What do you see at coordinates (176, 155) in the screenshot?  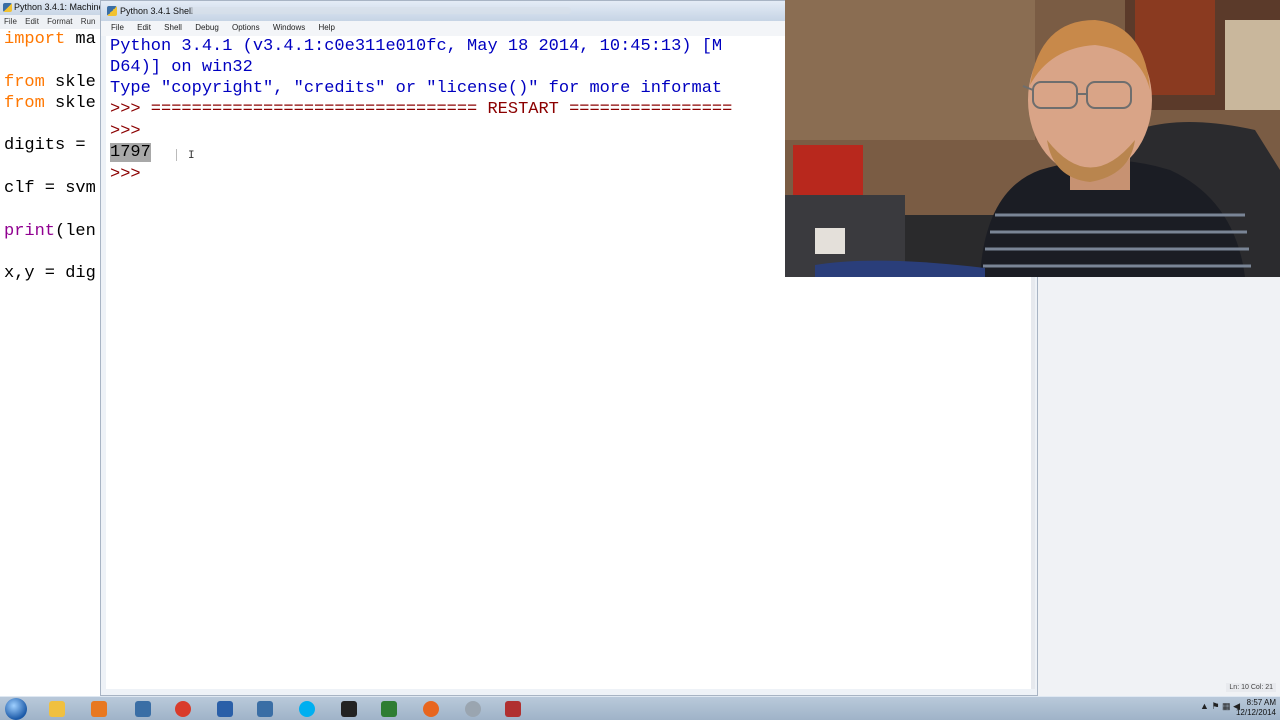 I see `text-caret` at bounding box center [176, 155].